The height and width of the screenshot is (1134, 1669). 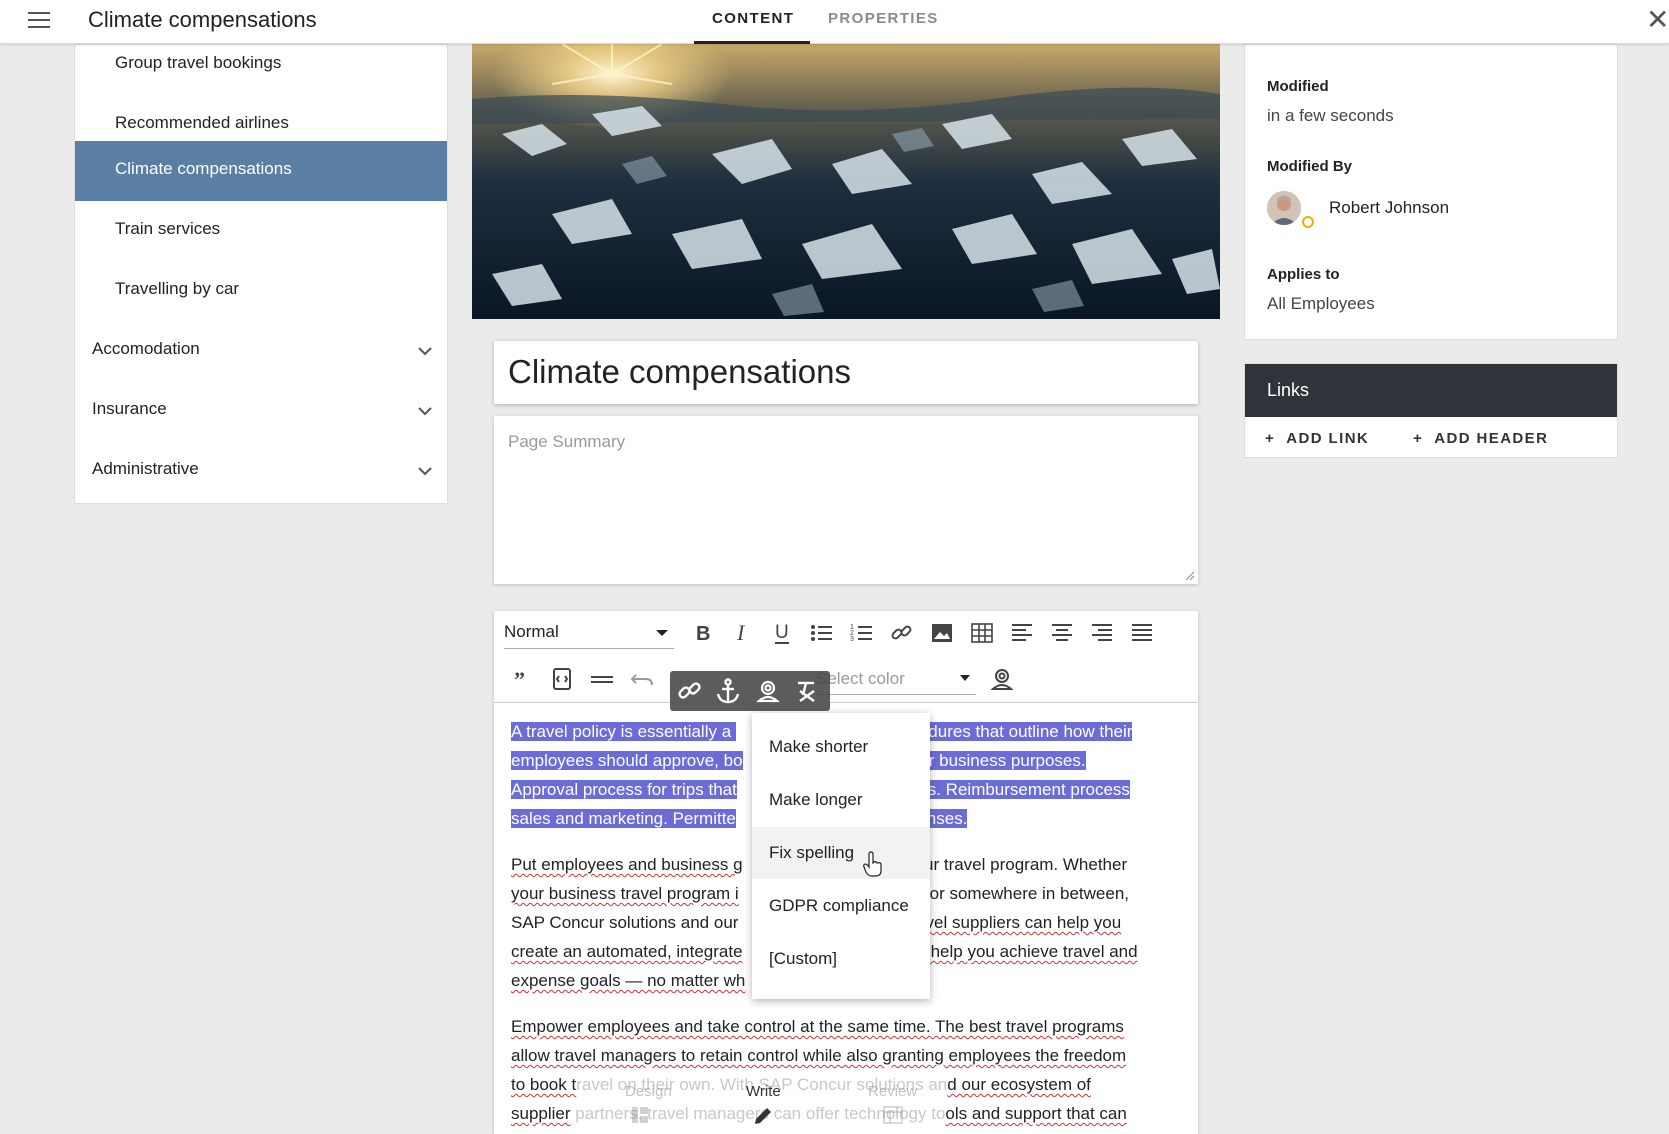 What do you see at coordinates (1021, 864) in the screenshot?
I see `paragraph-text: our travel program. Whether` at bounding box center [1021, 864].